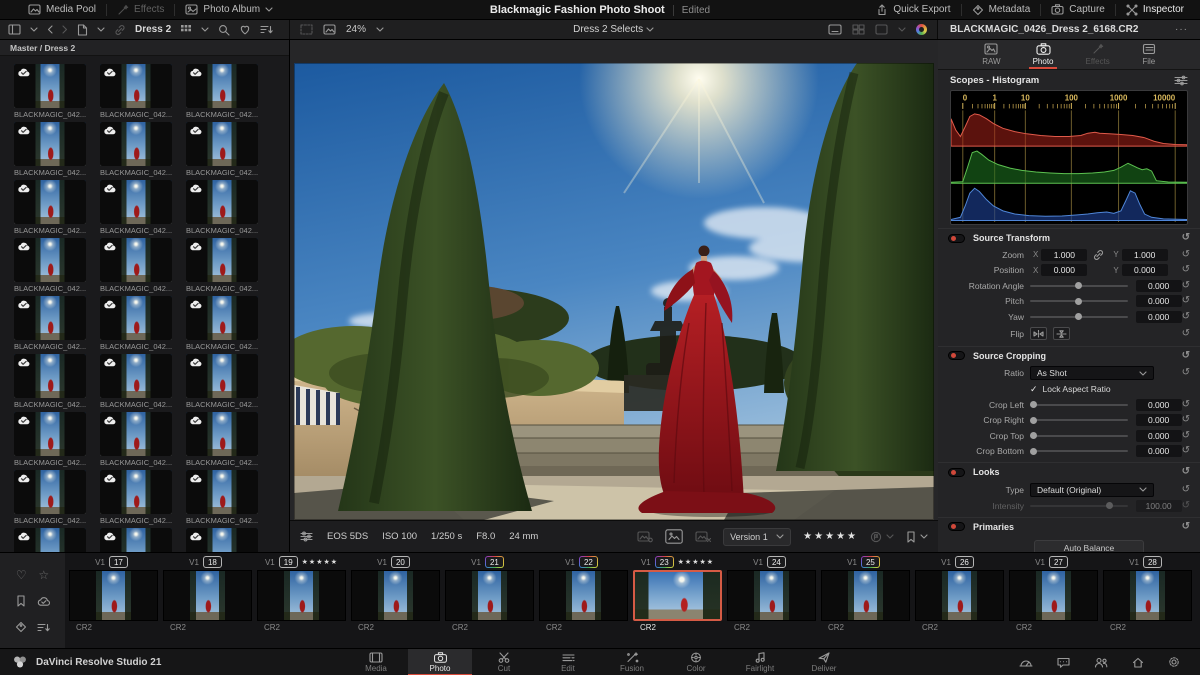 Image resolution: width=1200 pixels, height=675 pixels. Describe the element at coordinates (1079, 317) in the screenshot. I see `yaw-slider` at that location.